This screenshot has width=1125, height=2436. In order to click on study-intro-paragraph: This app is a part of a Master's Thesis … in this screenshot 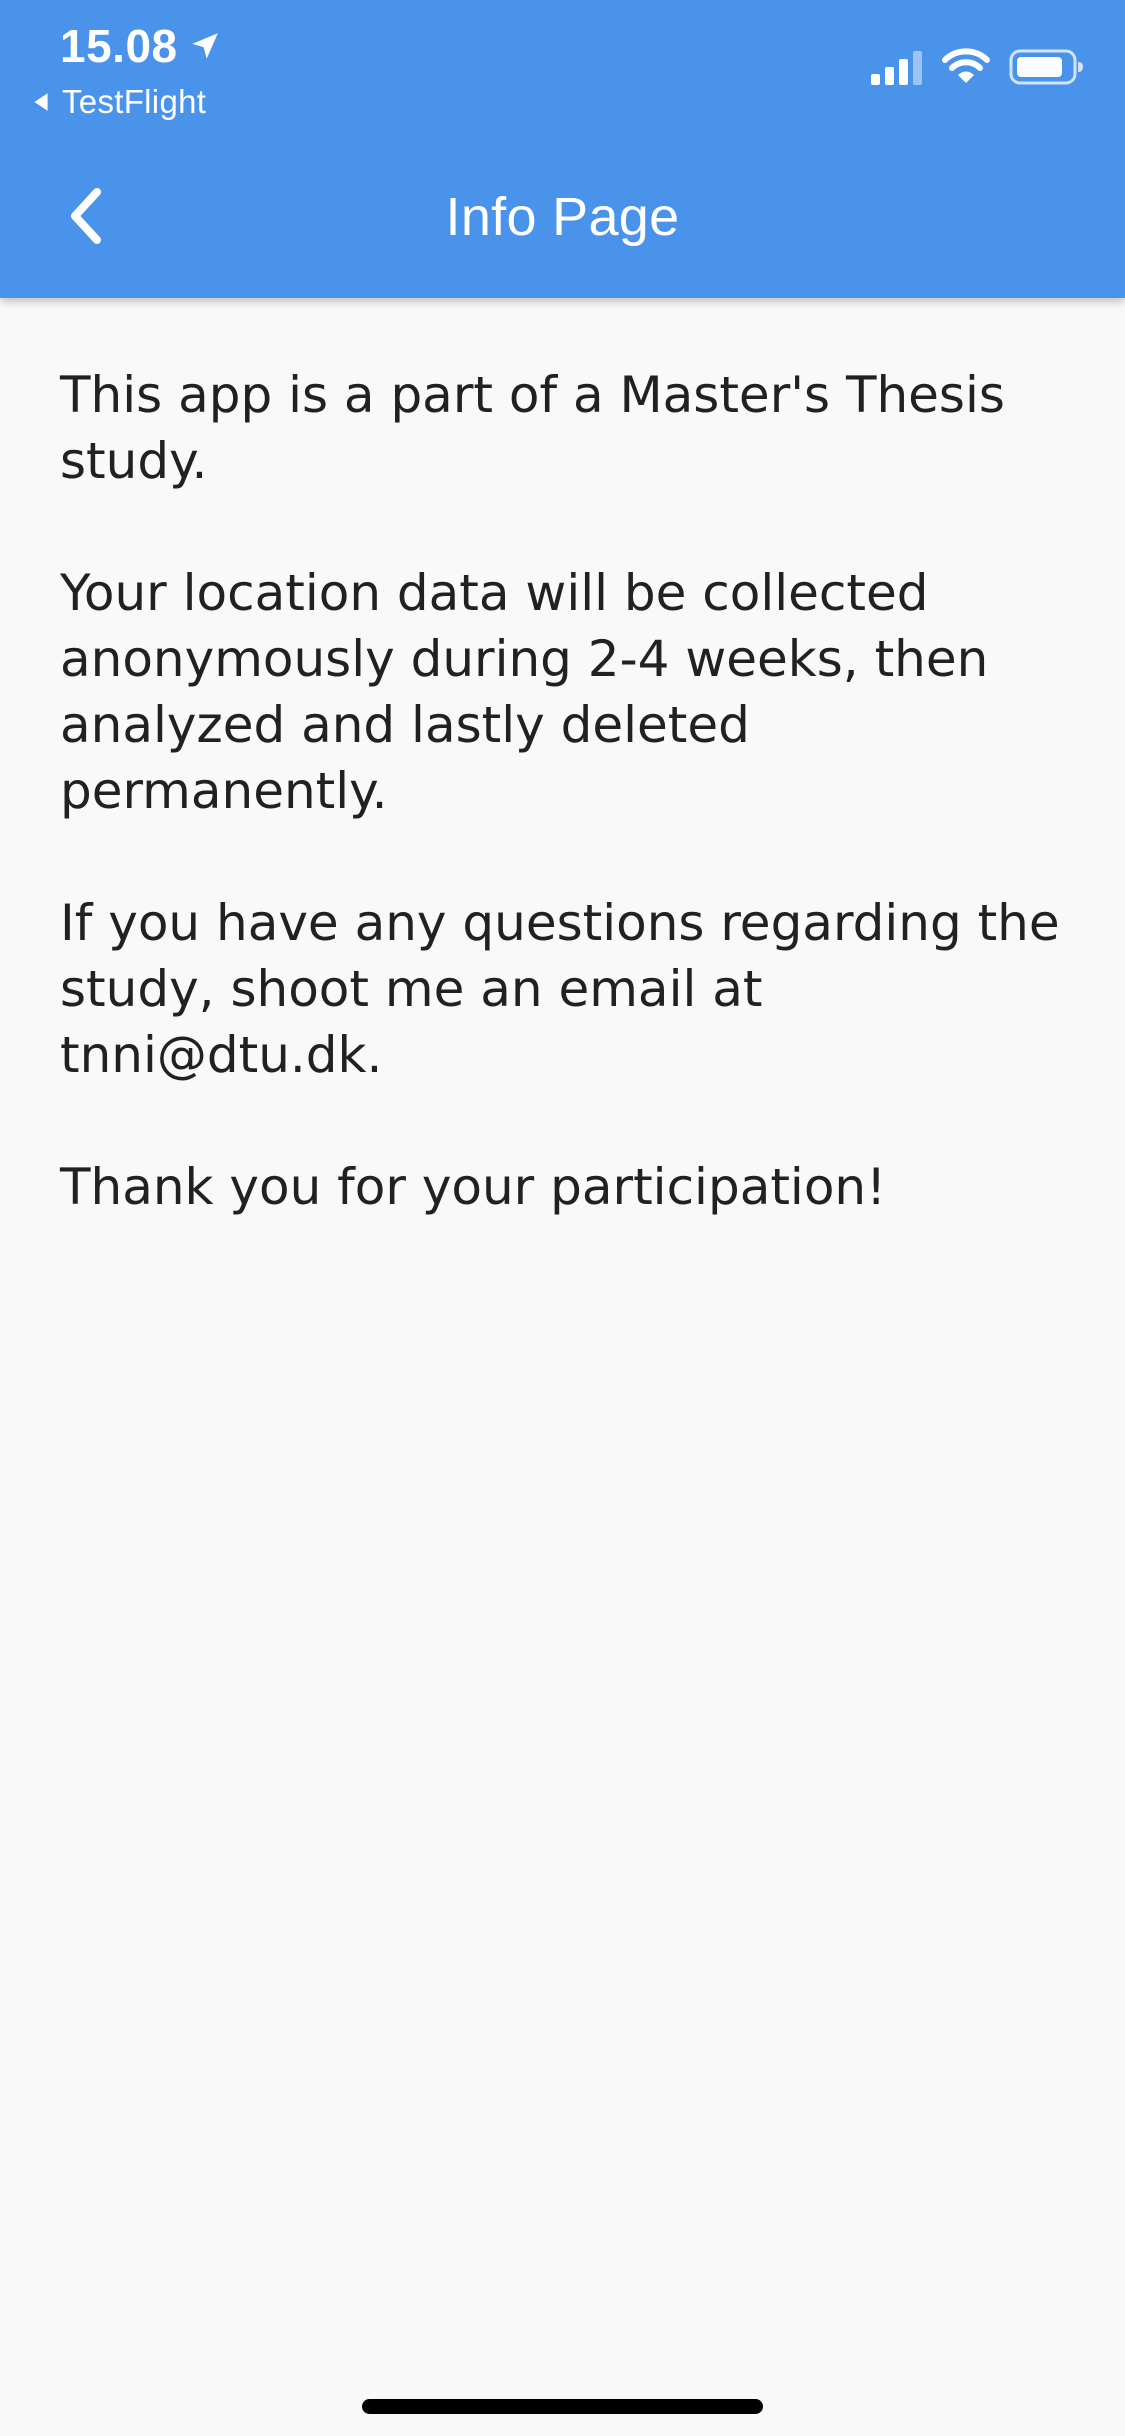, I will do `click(532, 428)`.